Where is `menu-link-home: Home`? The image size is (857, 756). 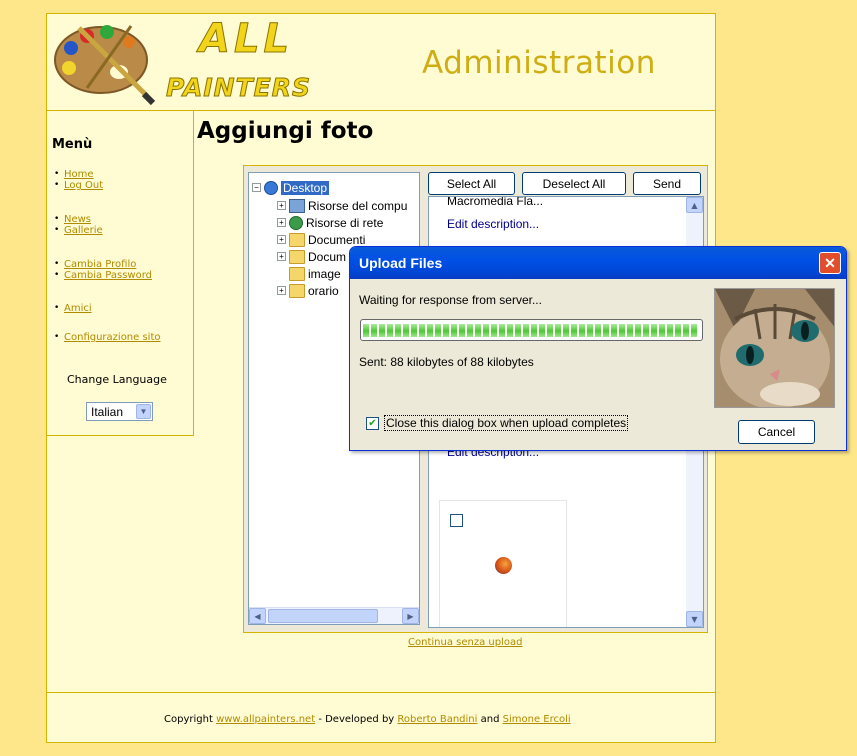 menu-link-home: Home is located at coordinates (79, 174).